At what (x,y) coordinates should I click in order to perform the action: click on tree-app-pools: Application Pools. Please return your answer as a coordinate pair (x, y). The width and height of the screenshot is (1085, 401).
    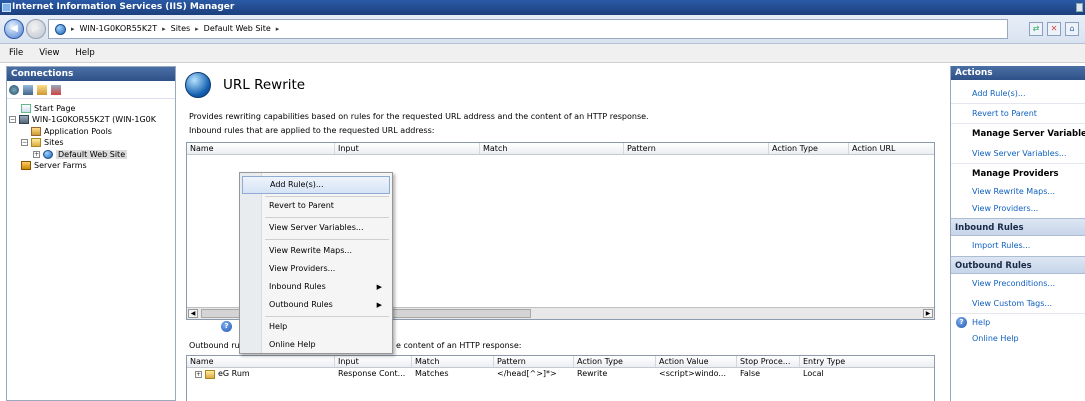
    Looking at the image, I should click on (71, 131).